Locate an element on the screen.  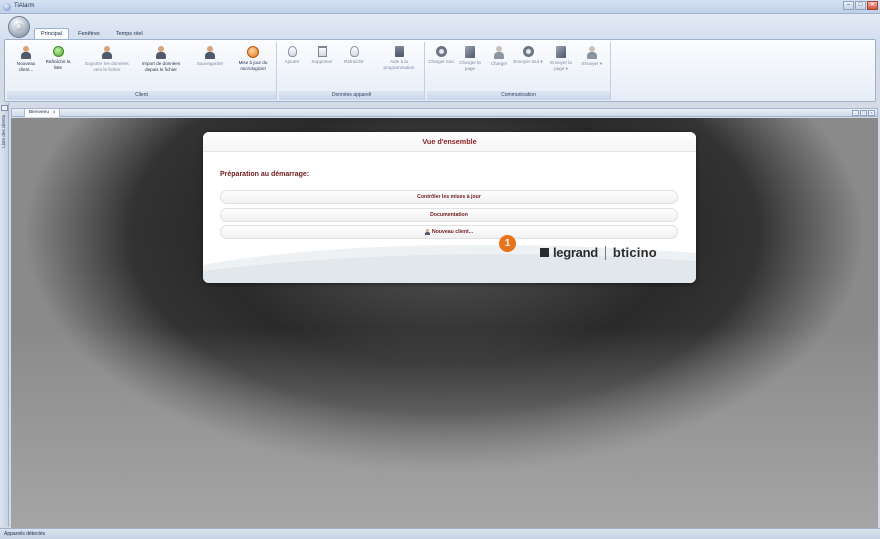
aide-programmation-label: Aide à la programmation is located at coordinates (399, 64).